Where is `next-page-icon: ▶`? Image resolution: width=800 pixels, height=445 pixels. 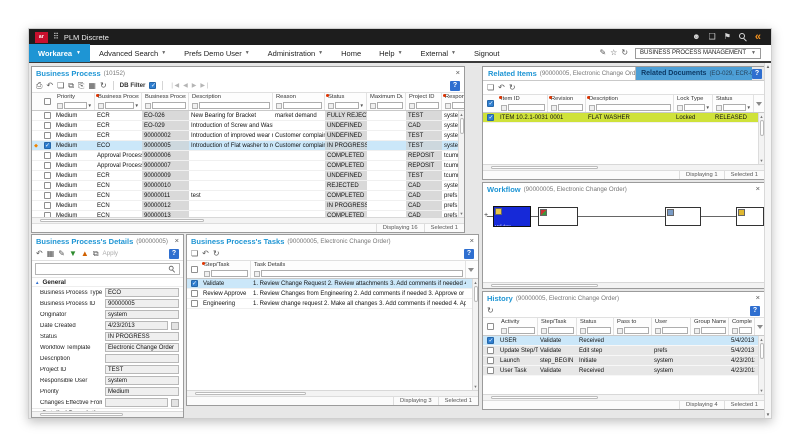
next-page-icon: ▶ is located at coordinates (194, 86).